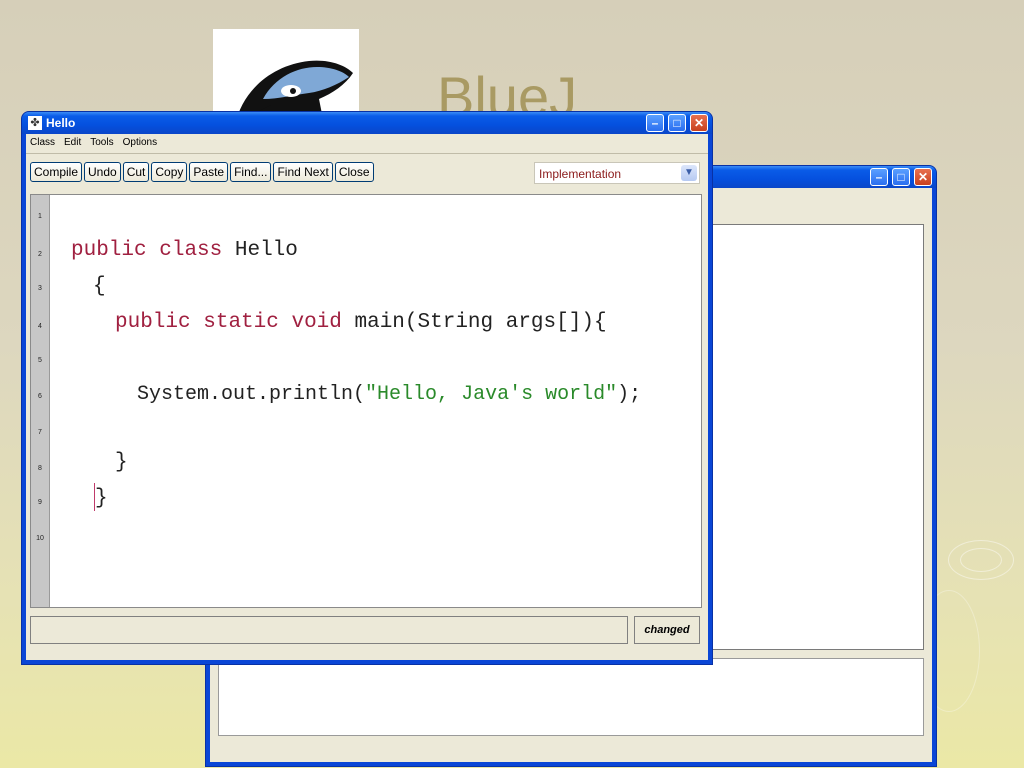 Image resolution: width=1024 pixels, height=768 pixels. I want to click on menu-class: Class, so click(42, 143).